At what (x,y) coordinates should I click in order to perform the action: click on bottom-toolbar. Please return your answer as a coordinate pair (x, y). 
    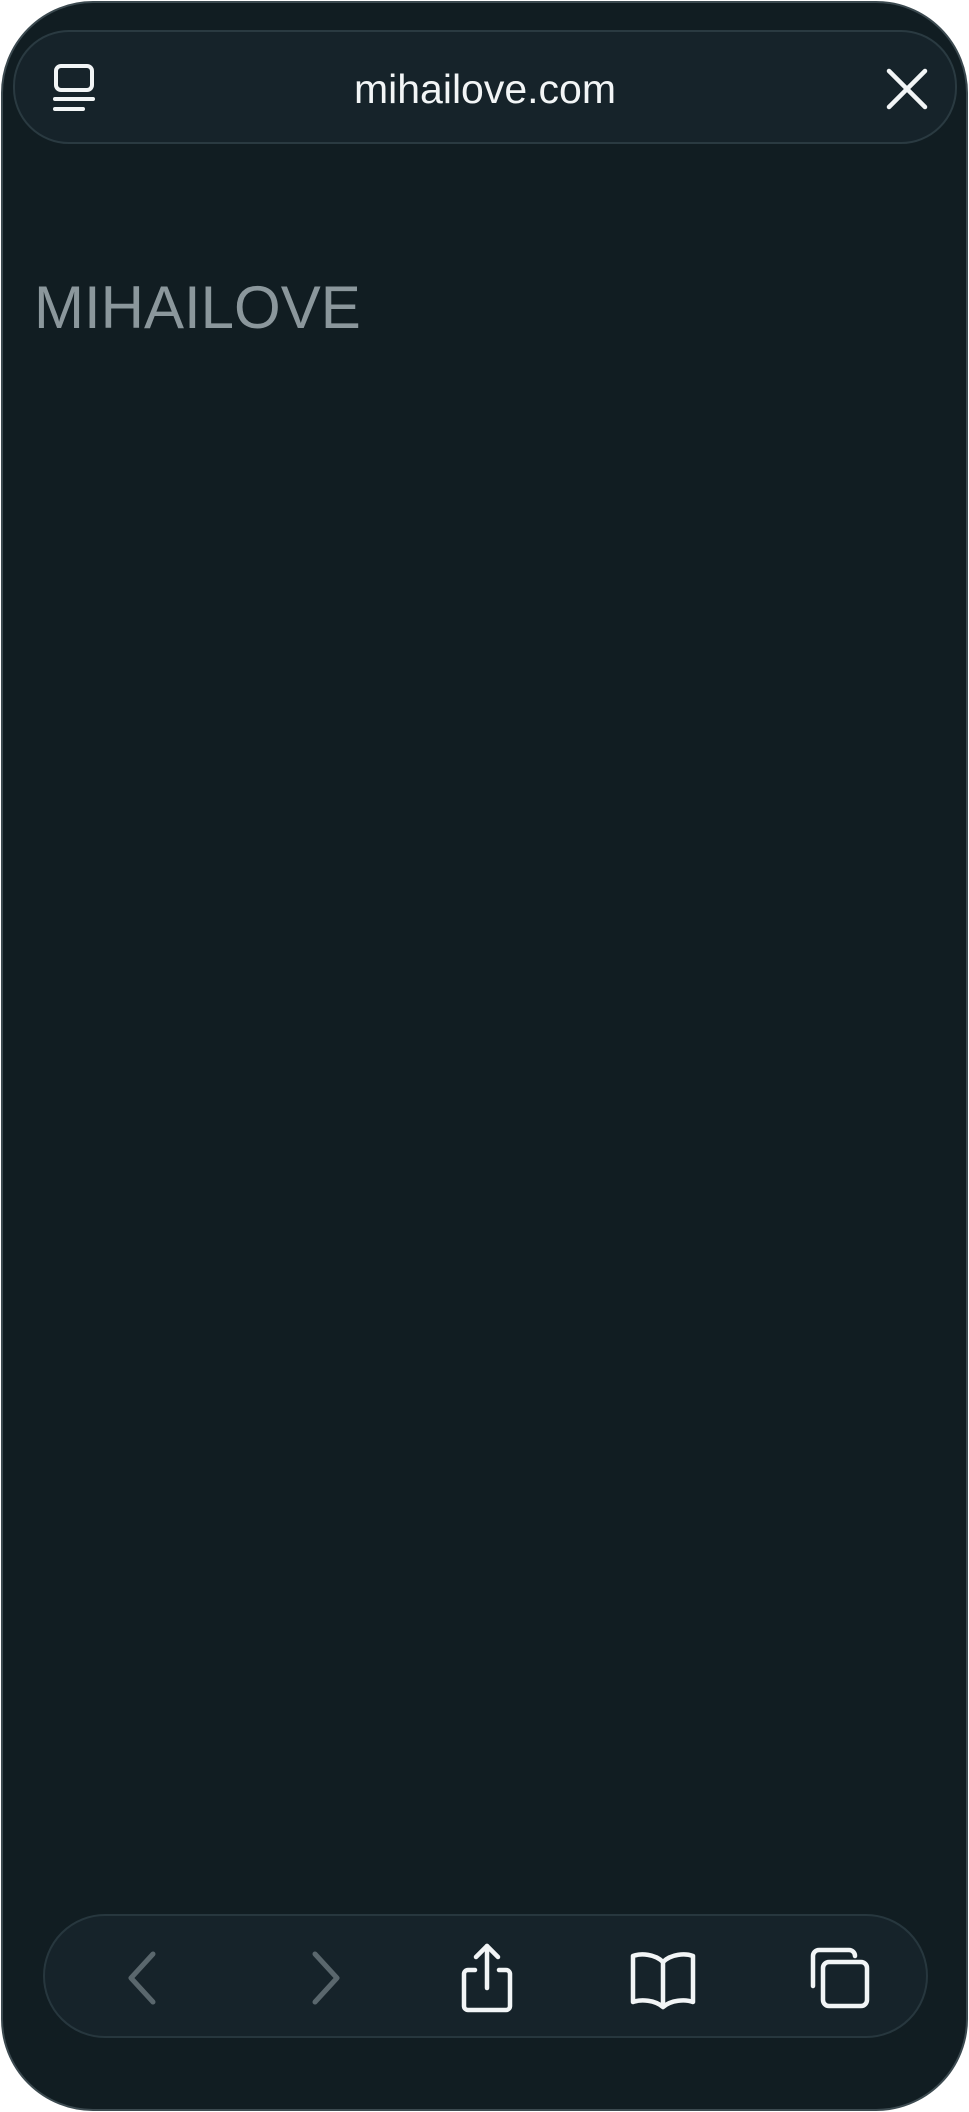
    Looking at the image, I should click on (485, 1976).